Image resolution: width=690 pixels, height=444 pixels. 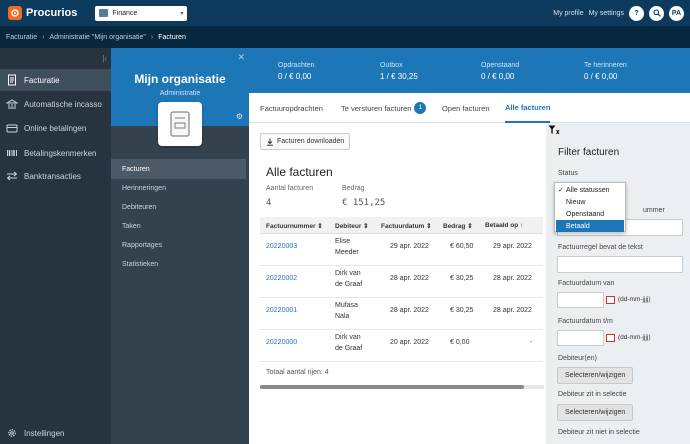 What do you see at coordinates (580, 300) in the screenshot?
I see `date-from-input` at bounding box center [580, 300].